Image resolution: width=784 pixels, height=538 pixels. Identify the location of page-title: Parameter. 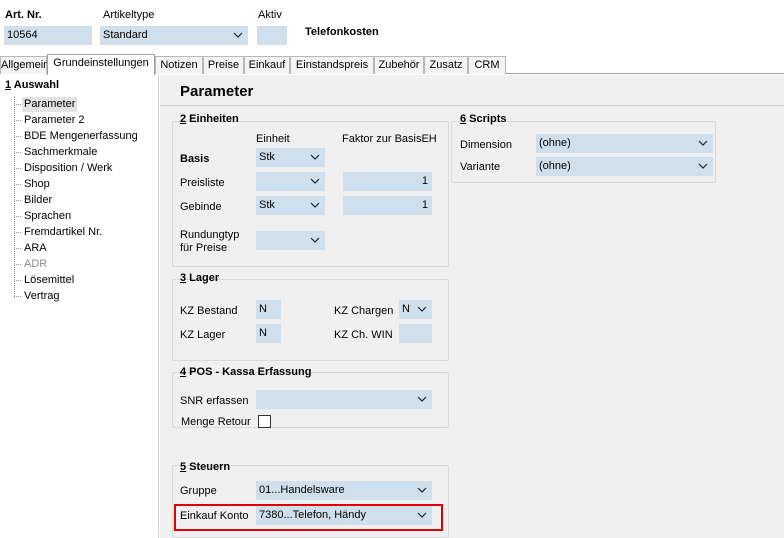
(217, 91).